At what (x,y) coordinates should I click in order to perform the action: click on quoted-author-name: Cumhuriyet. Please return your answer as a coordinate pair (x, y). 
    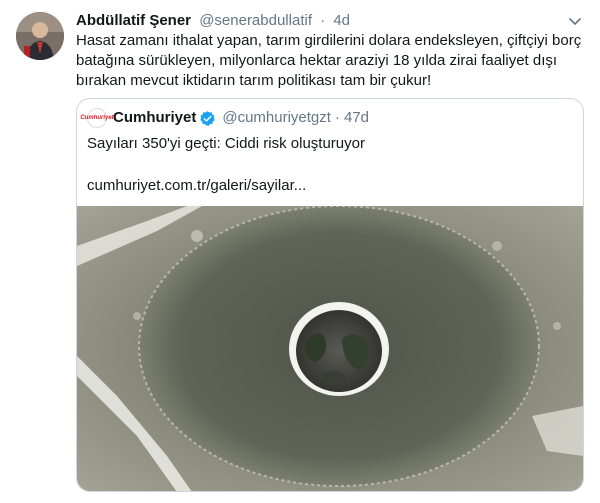
    Looking at the image, I should click on (155, 117).